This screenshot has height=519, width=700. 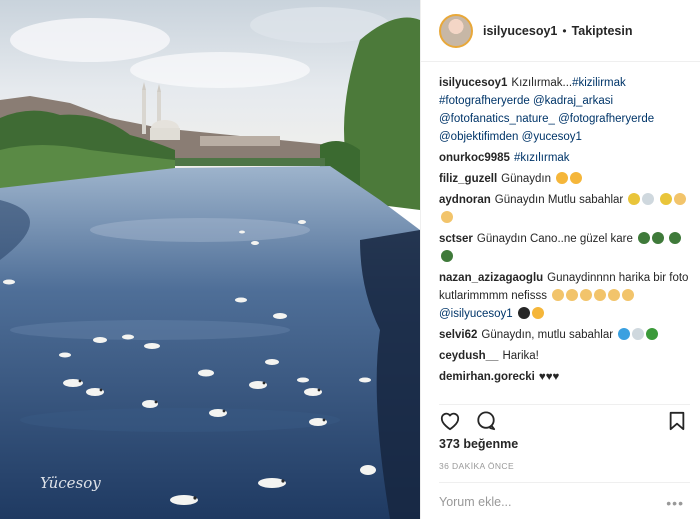 I want to click on comment-item: filiz_guzell Günaydın, so click(x=564, y=179).